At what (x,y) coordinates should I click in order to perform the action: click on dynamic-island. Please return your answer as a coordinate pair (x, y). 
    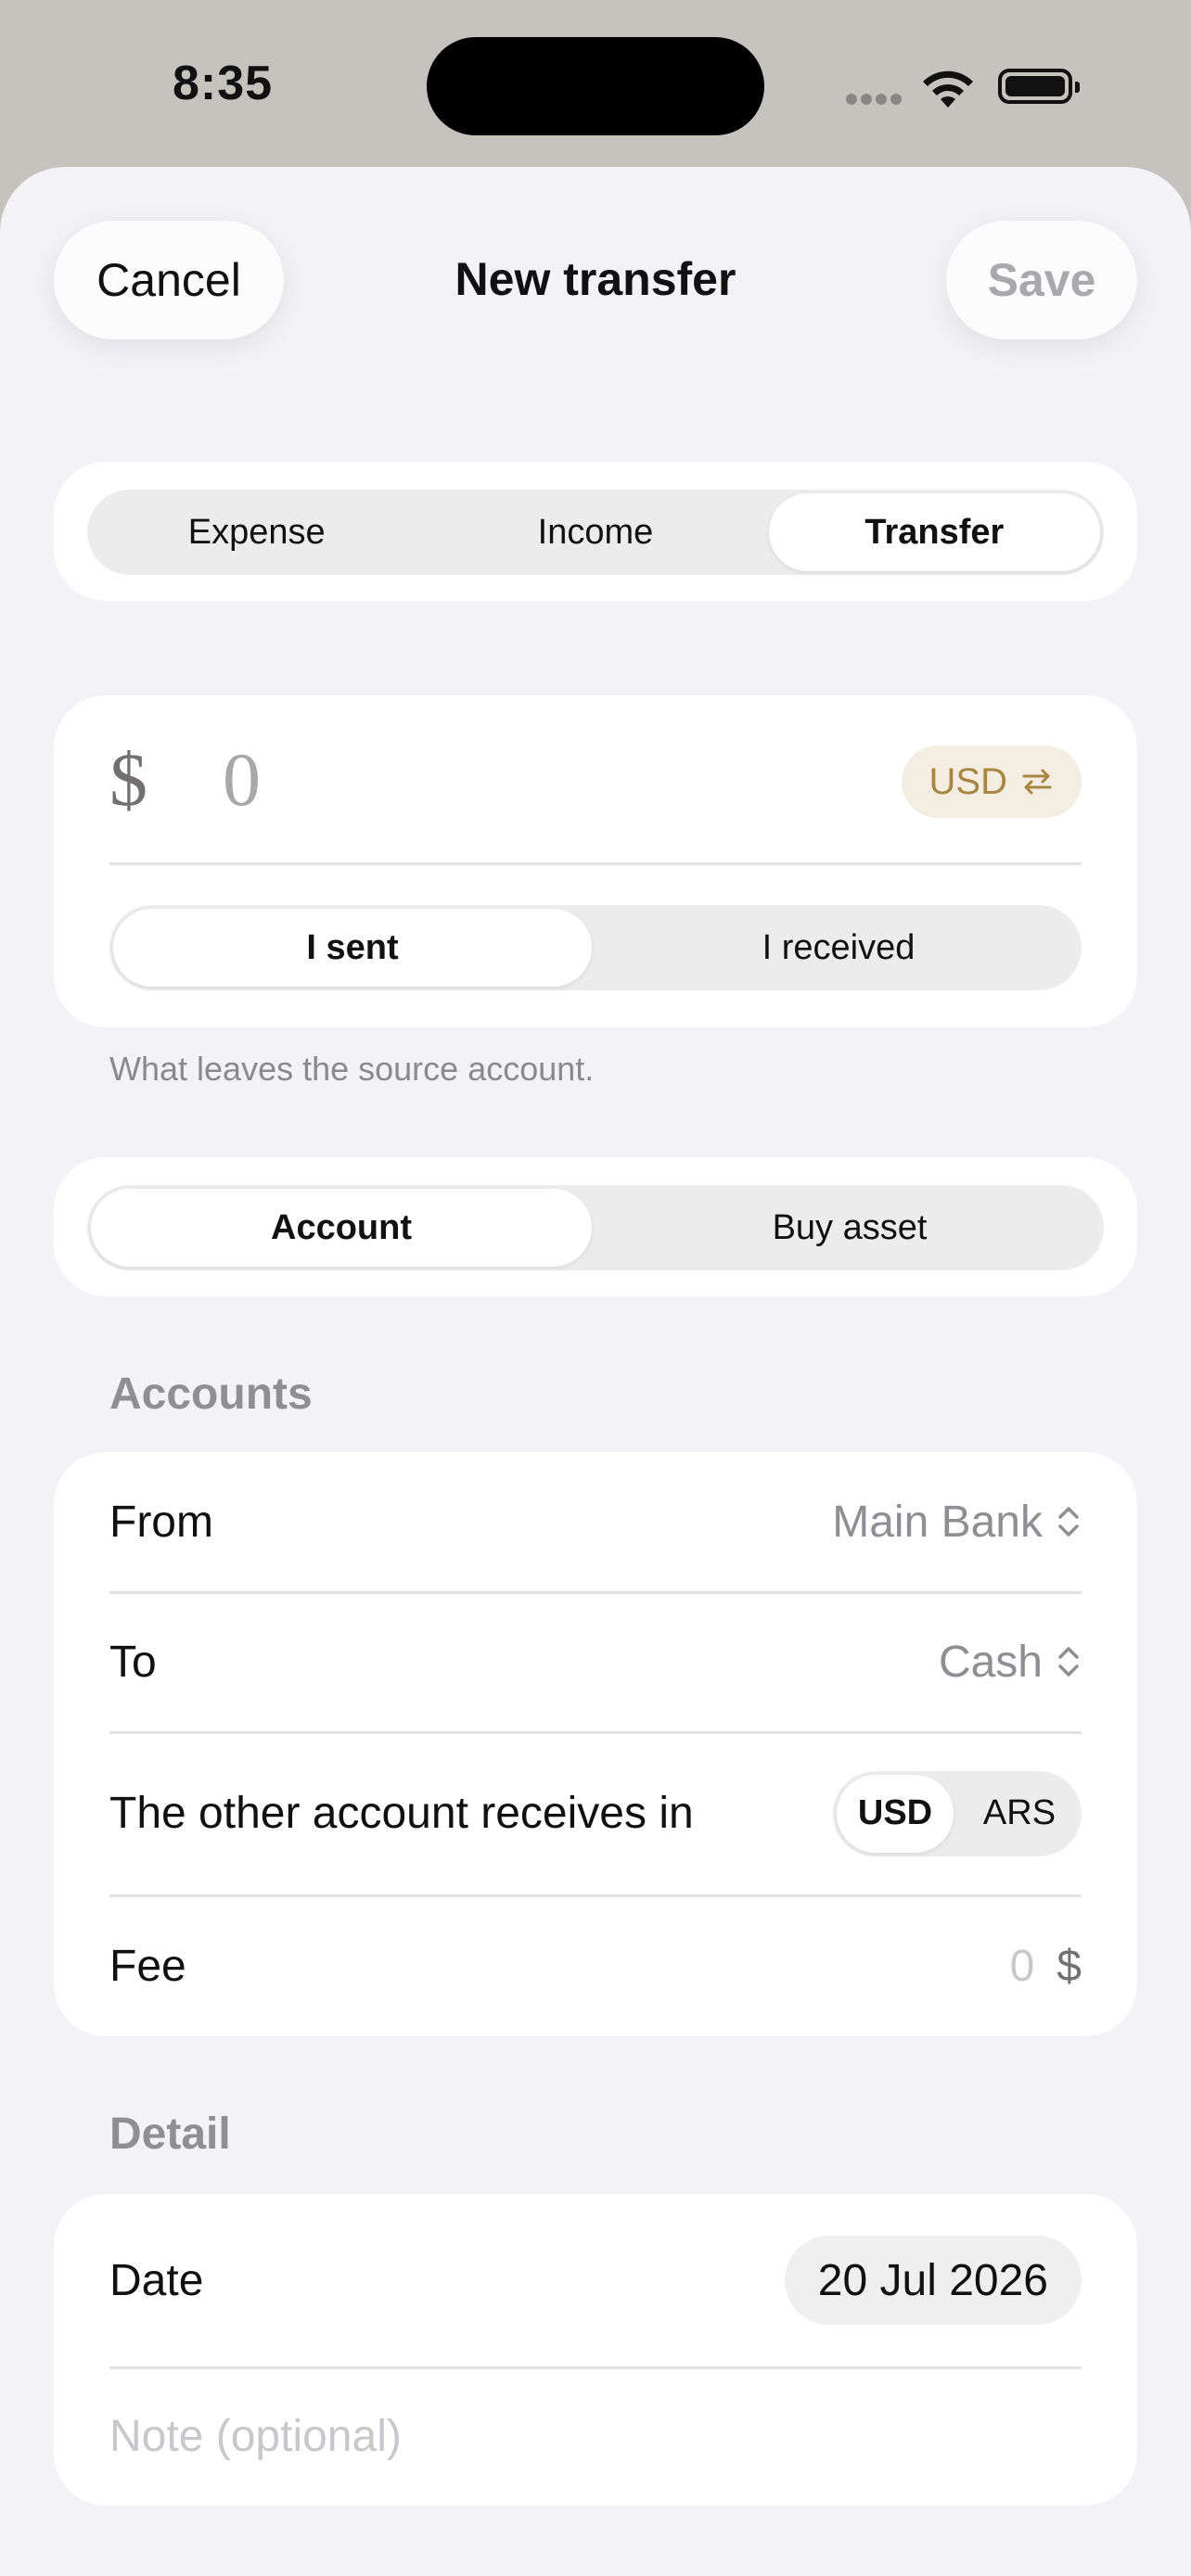
    Looking at the image, I should click on (595, 86).